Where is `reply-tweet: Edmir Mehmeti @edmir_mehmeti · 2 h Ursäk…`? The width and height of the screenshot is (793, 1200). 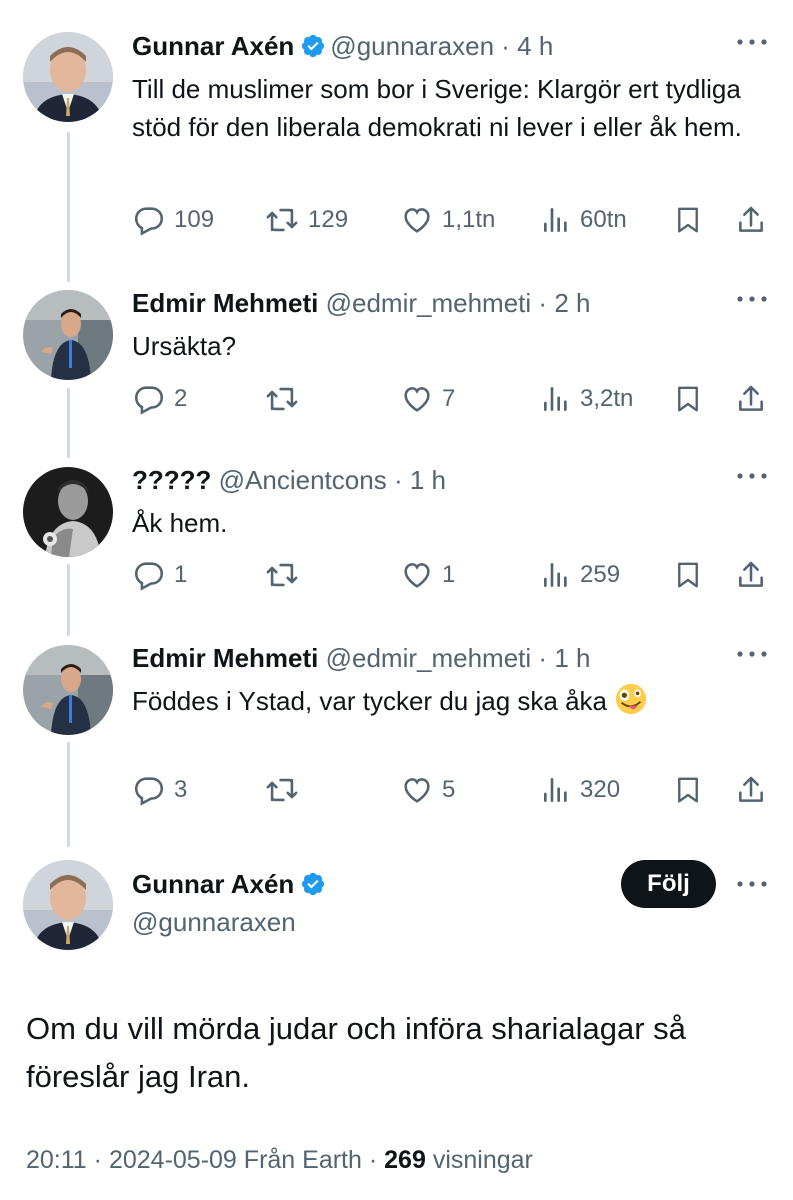
reply-tweet: Edmir Mehmeti @edmir_mehmeti · 2 h Ursäk… is located at coordinates (396, 362).